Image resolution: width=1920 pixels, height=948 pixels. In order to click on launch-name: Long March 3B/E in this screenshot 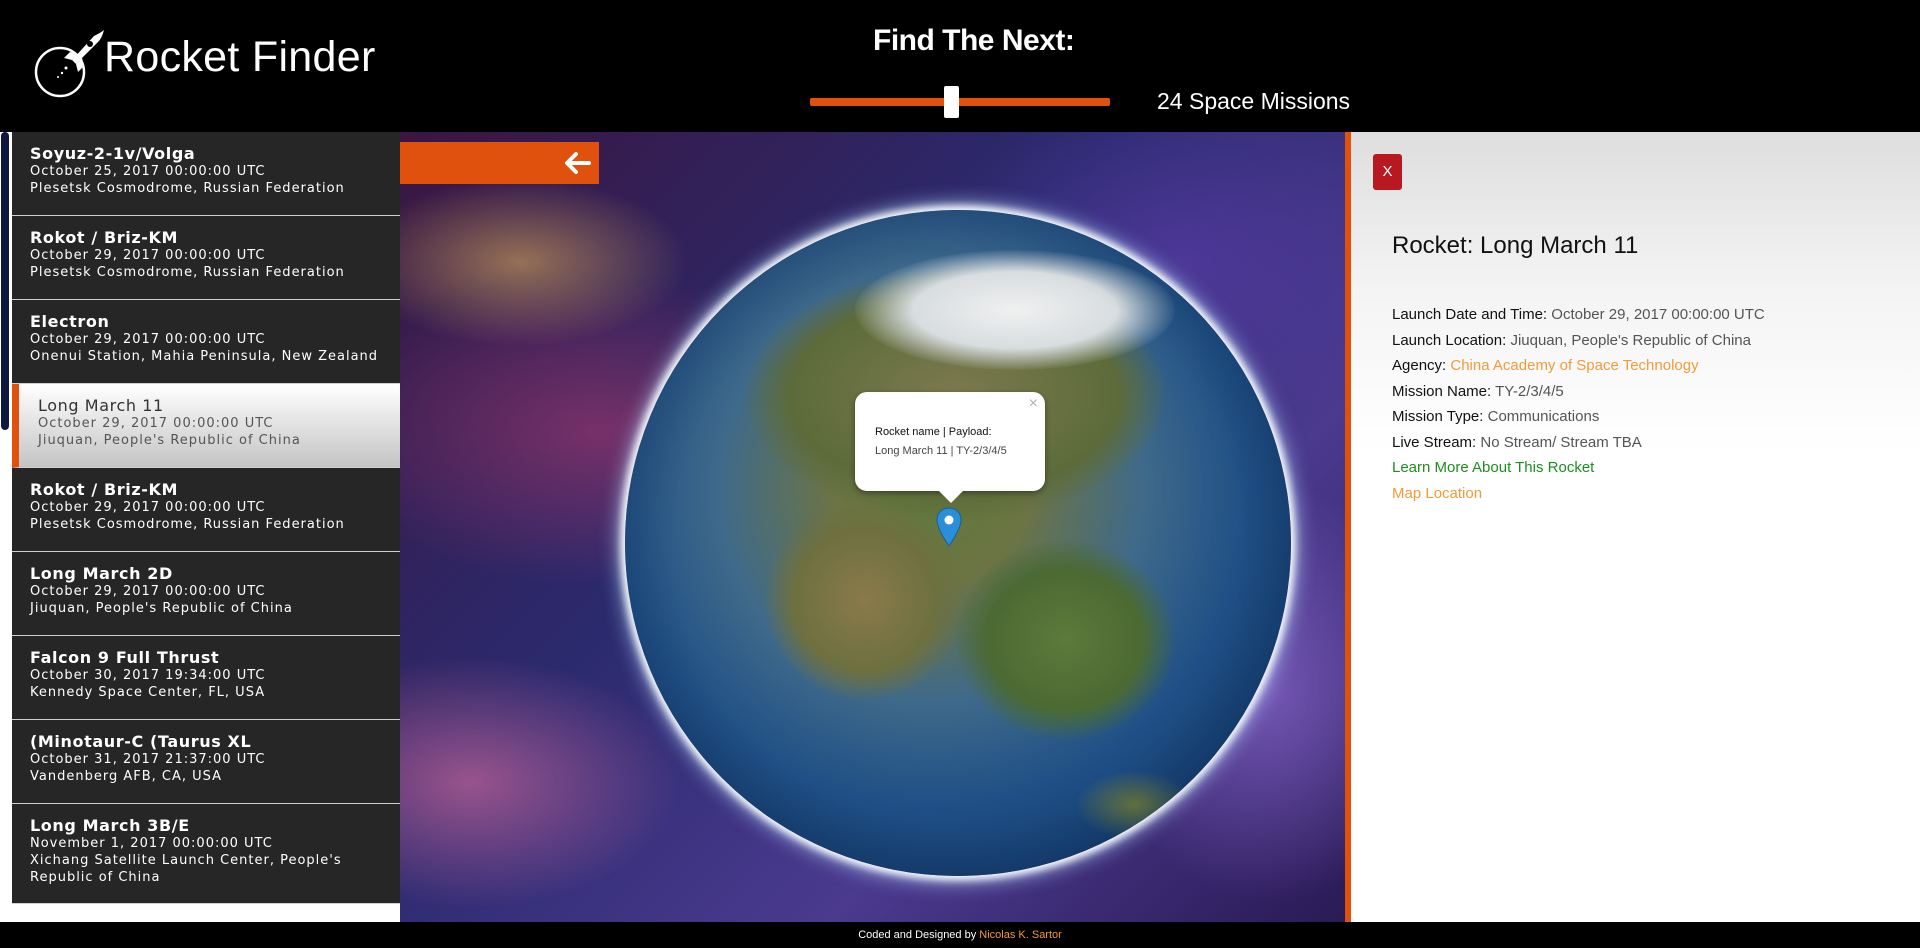, I will do `click(110, 825)`.